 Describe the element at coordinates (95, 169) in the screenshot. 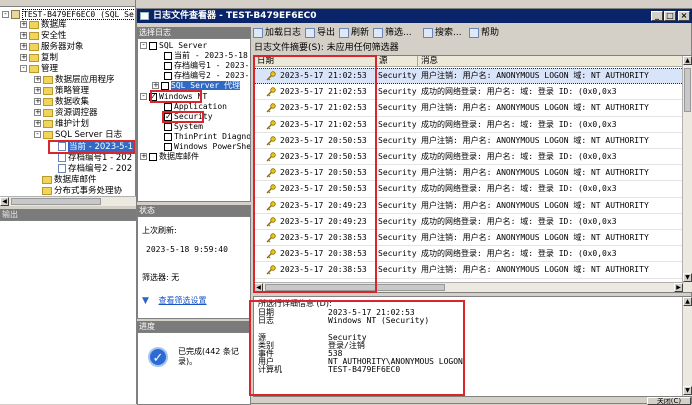

I see `tree-item-archive-2: 存档编号2 - 202` at that location.